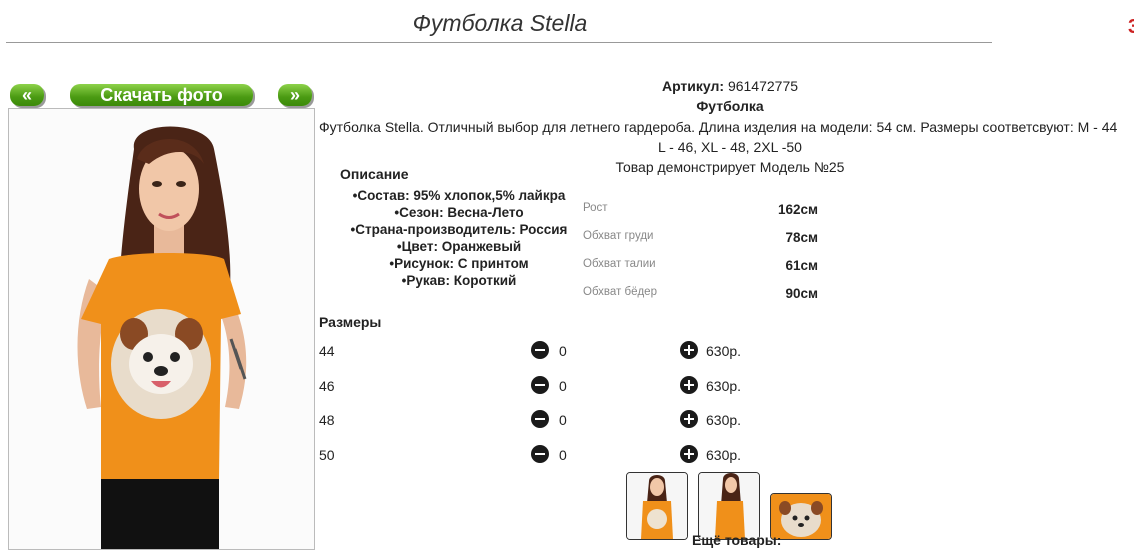 This screenshot has width=1134, height=550. What do you see at coordinates (618, 236) in the screenshot?
I see `measure-label-chest: Обхват груди` at bounding box center [618, 236].